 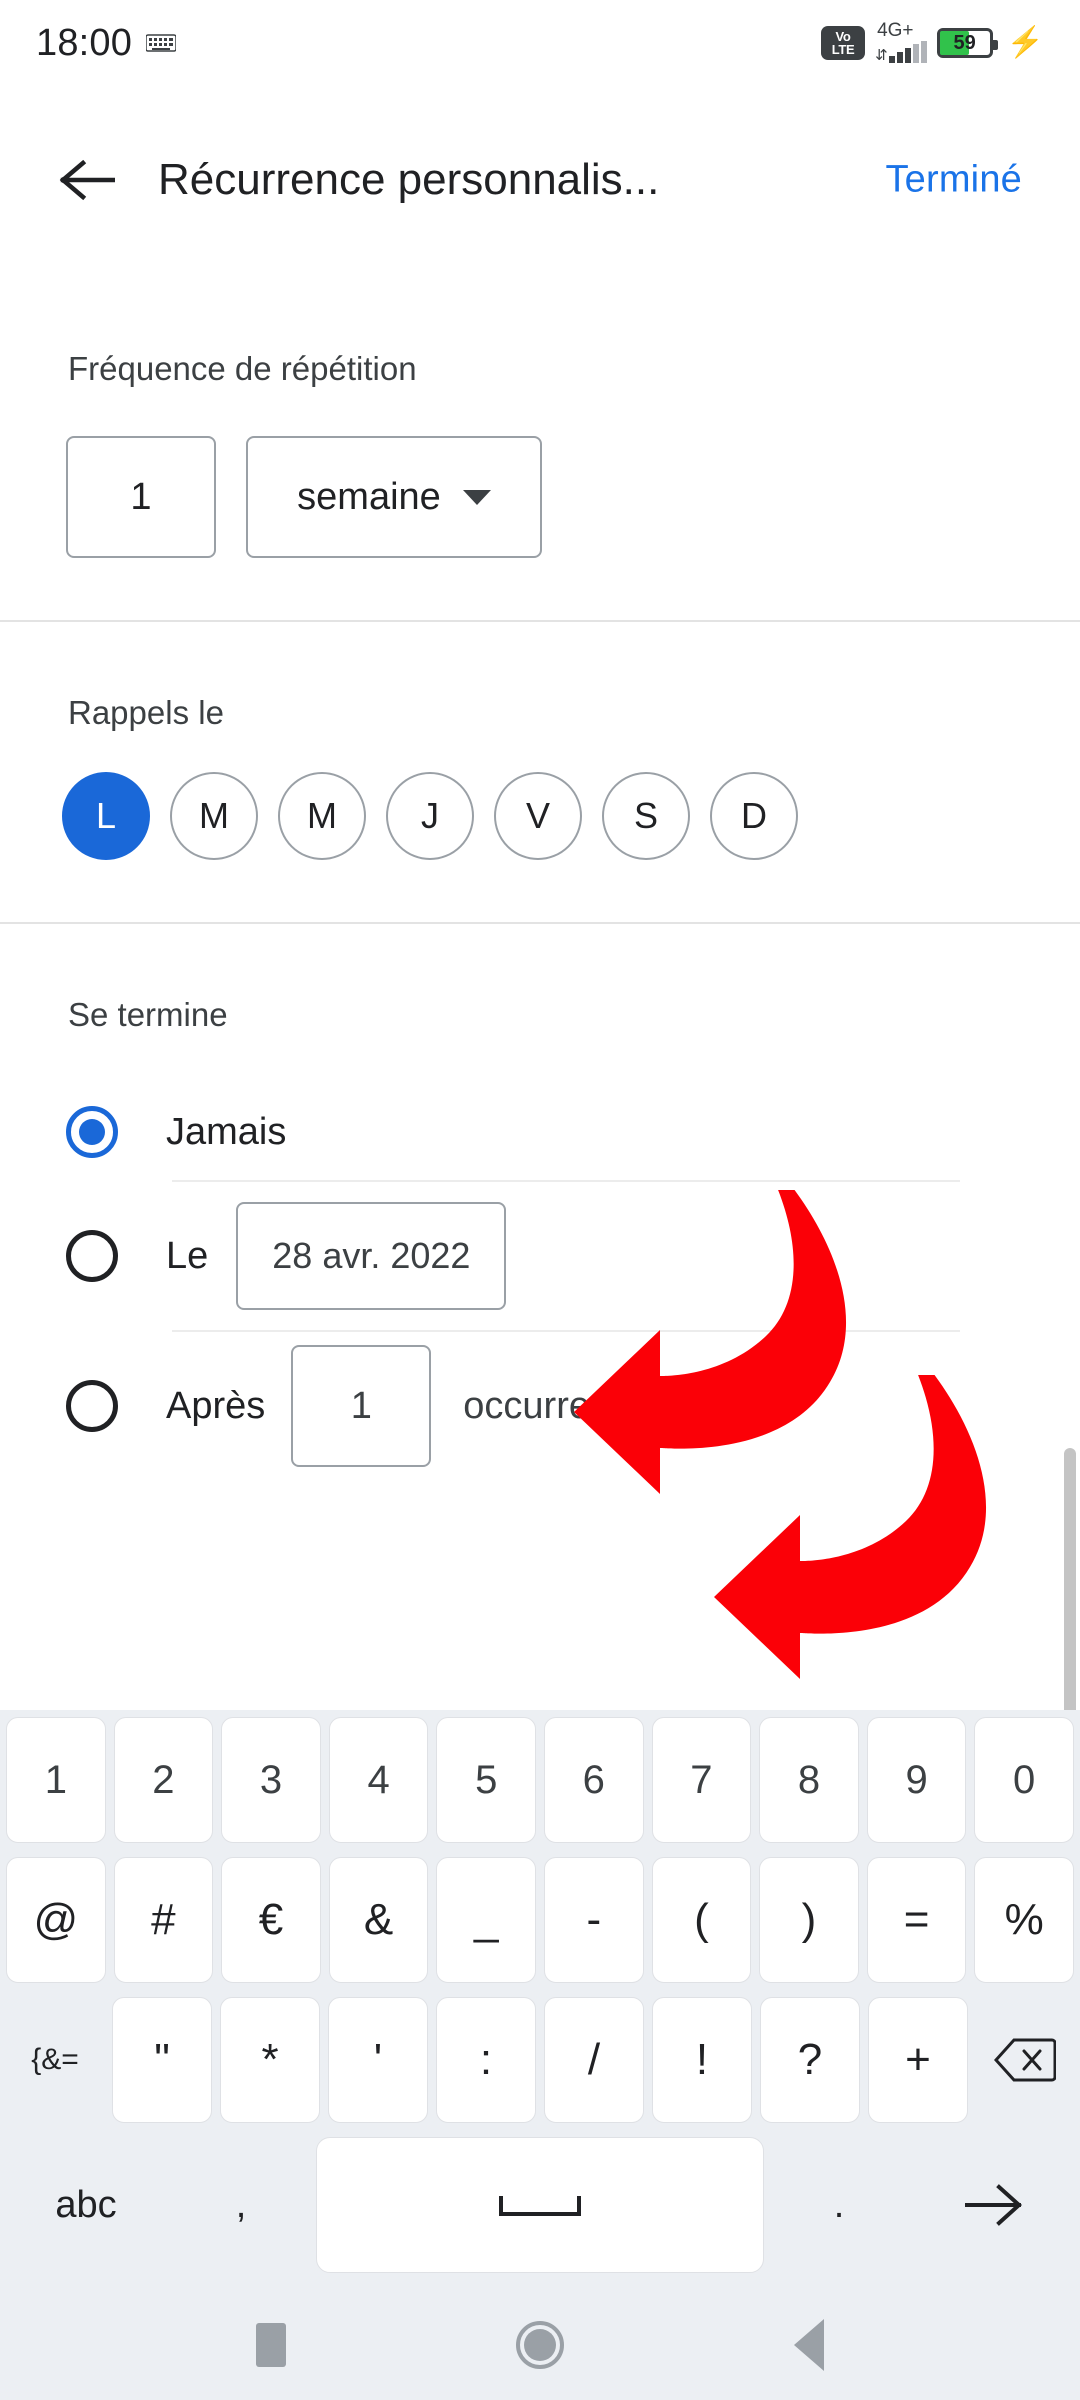 I want to click on chevron-down-icon, so click(x=476, y=497).